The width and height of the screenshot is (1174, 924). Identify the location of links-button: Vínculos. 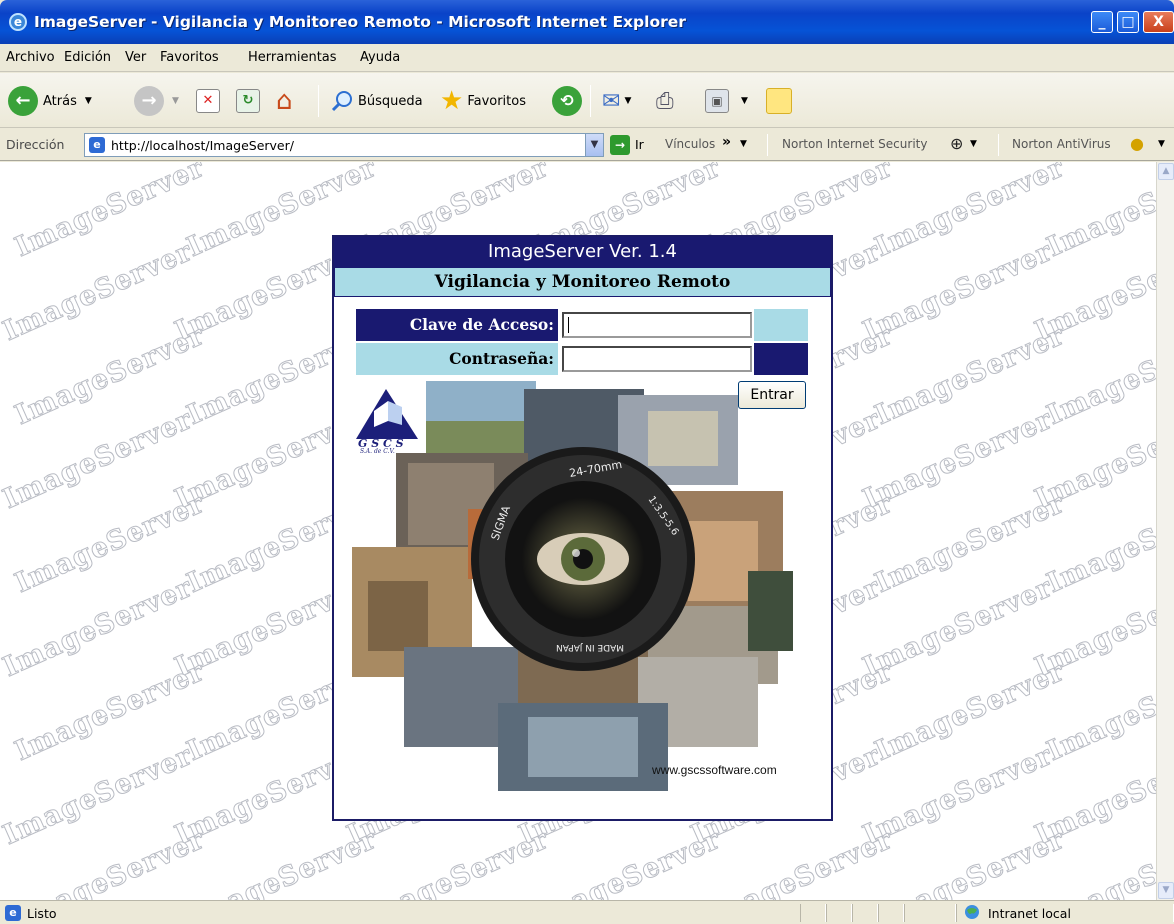
(690, 144).